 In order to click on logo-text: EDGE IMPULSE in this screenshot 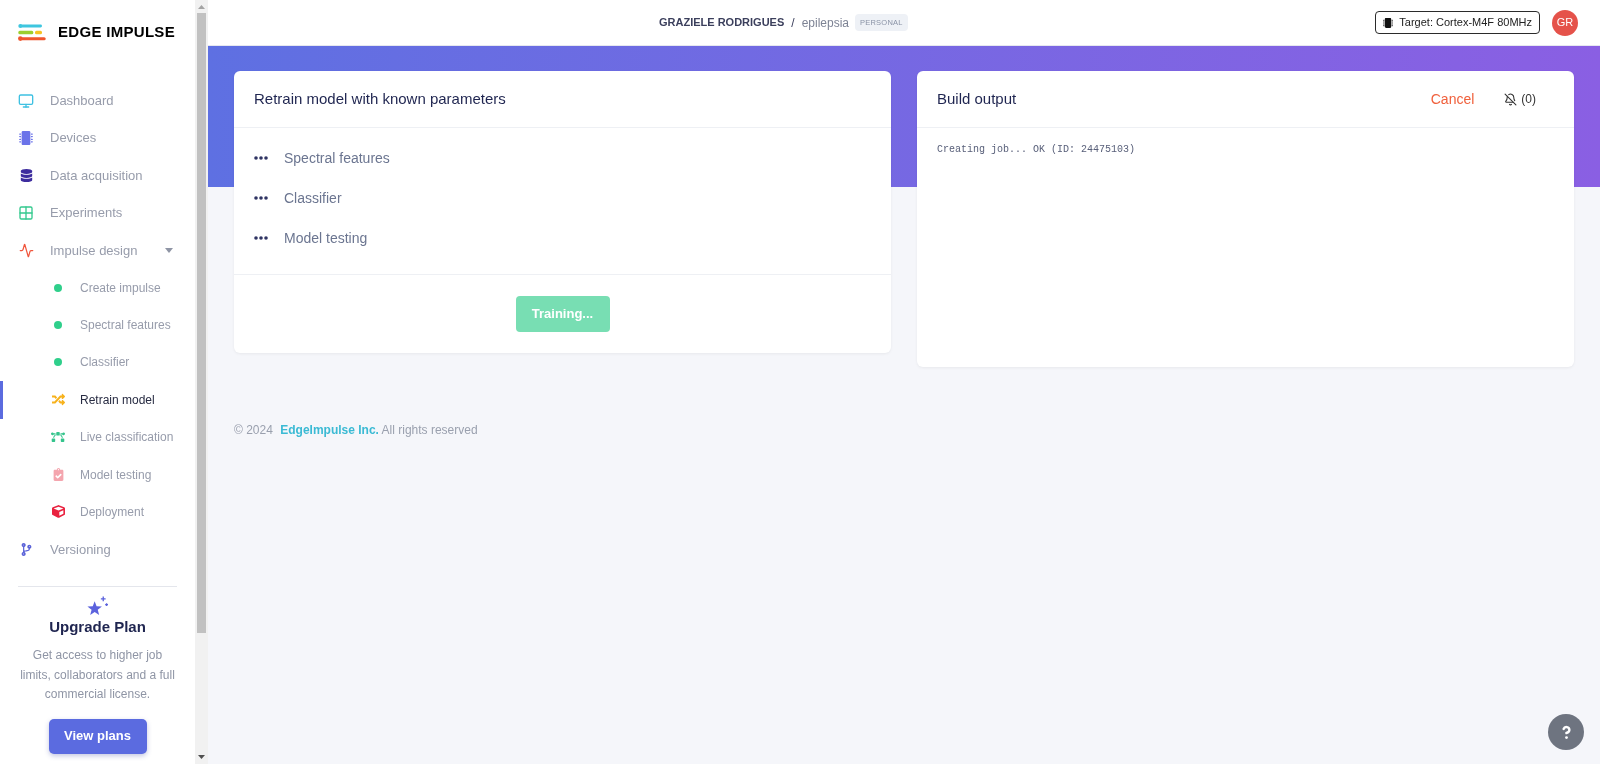, I will do `click(116, 31)`.